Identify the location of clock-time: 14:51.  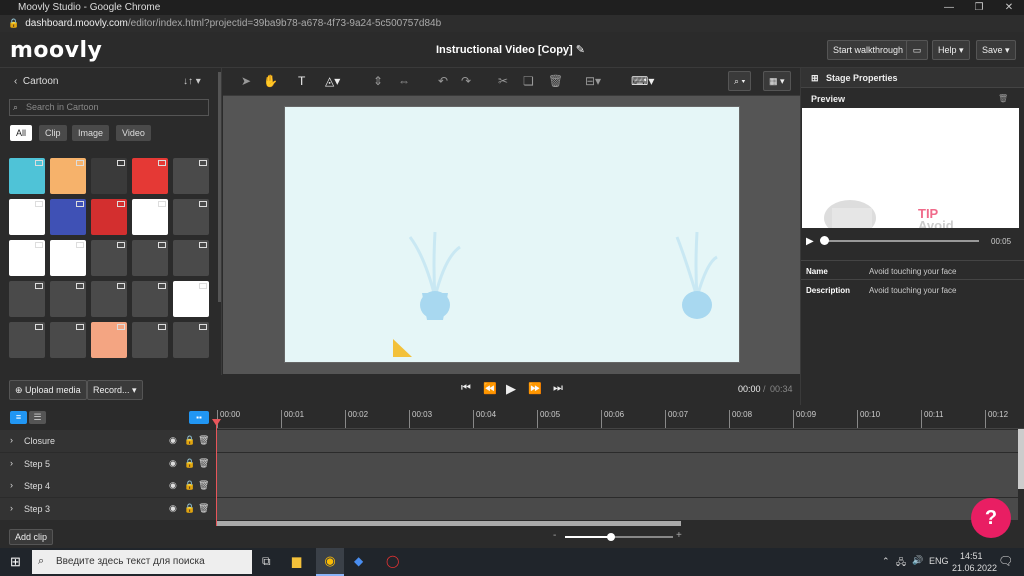
(971, 556).